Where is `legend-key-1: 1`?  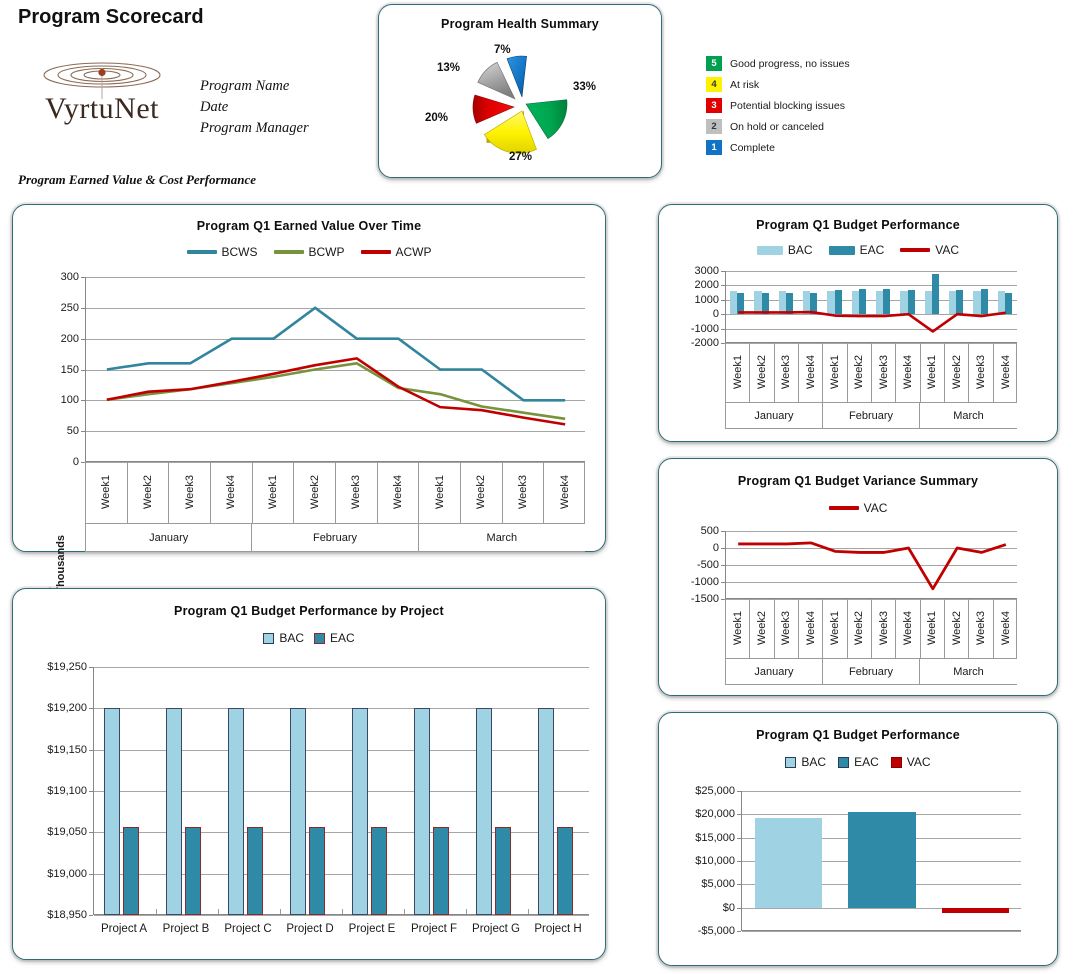 legend-key-1: 1 is located at coordinates (714, 147).